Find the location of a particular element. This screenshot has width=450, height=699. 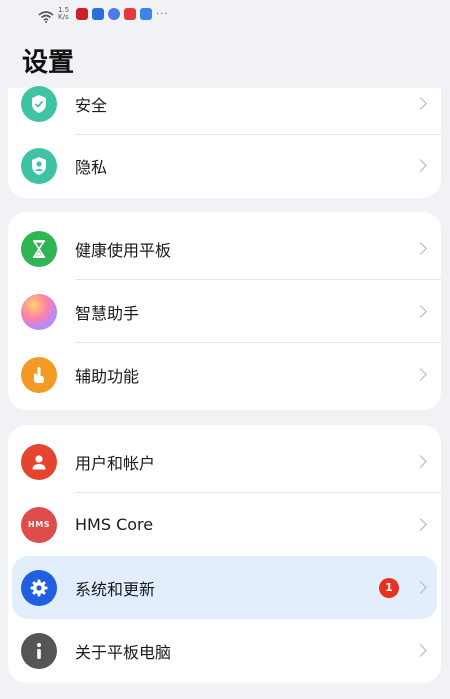

update-count-badge: 1 is located at coordinates (389, 587).